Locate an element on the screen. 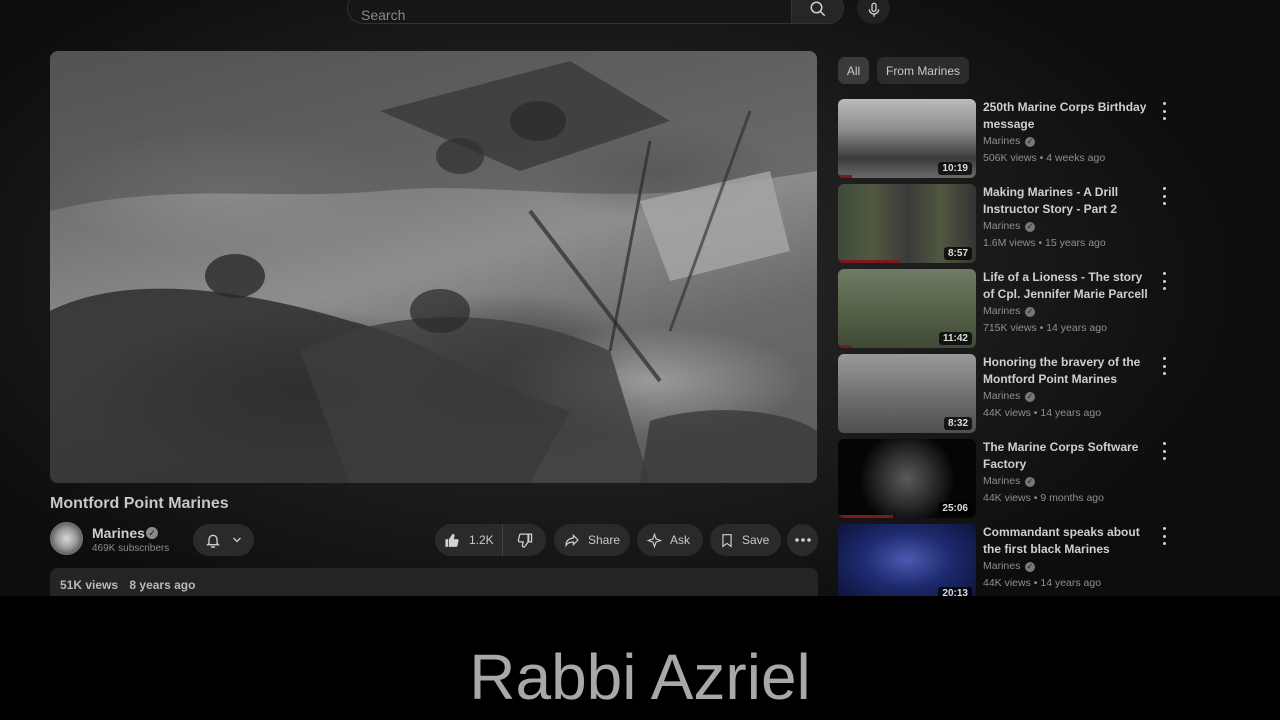 This screenshot has width=1280, height=720. video-duration: 8:32 is located at coordinates (957, 423).